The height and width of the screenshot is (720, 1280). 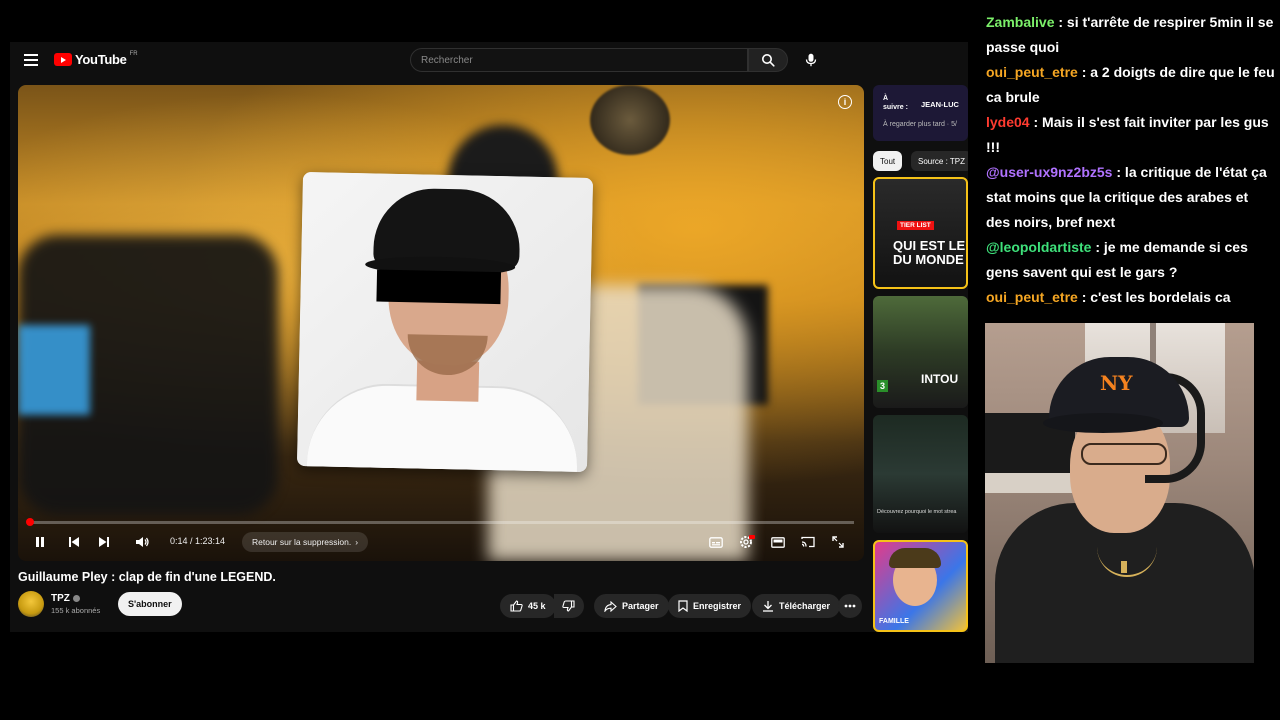 I want to click on chip-all: Tout, so click(x=888, y=161).